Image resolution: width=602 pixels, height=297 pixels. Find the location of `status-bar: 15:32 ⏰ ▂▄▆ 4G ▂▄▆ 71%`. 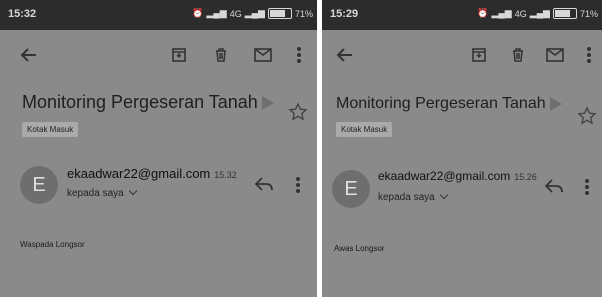

status-bar: 15:32 ⏰ ▂▄▆ 4G ▂▄▆ 71% is located at coordinates (158, 15).